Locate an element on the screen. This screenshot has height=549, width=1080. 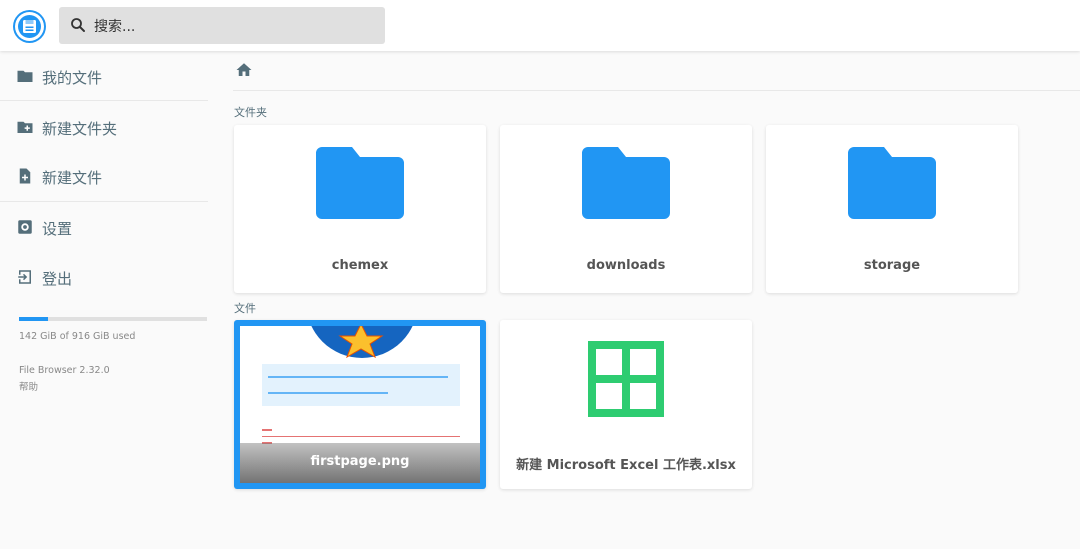
create-new-folder-icon is located at coordinates (25, 127).